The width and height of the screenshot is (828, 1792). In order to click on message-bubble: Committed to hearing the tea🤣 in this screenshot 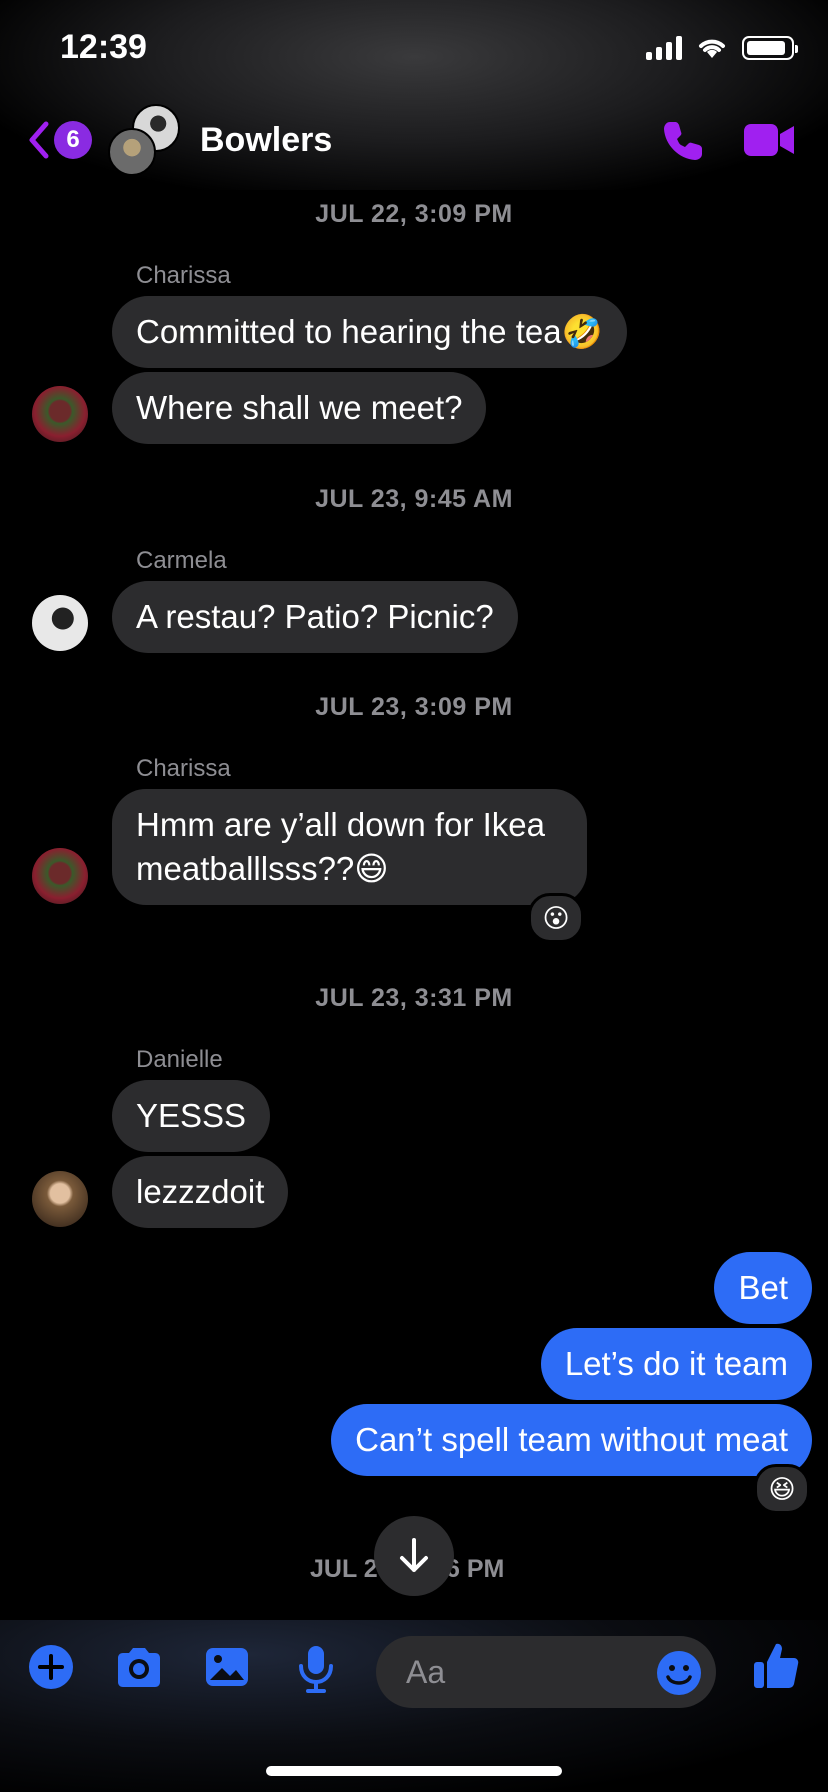, I will do `click(369, 332)`.